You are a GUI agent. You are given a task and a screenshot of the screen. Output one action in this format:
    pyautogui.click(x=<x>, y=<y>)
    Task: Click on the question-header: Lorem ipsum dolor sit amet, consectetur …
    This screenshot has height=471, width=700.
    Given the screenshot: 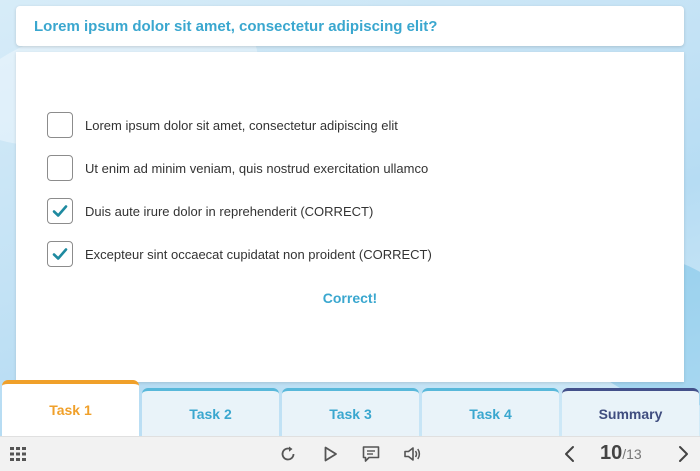 What is the action you would take?
    pyautogui.click(x=350, y=26)
    